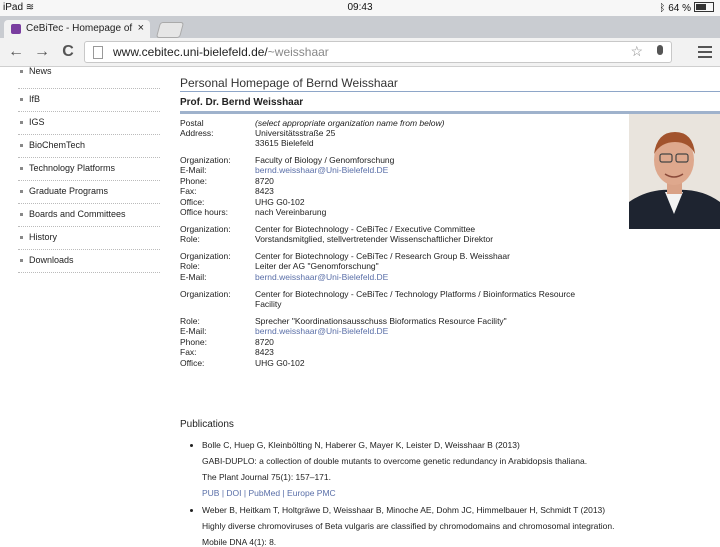  What do you see at coordinates (204, 212) in the screenshot?
I see `info-label: Office hours:` at bounding box center [204, 212].